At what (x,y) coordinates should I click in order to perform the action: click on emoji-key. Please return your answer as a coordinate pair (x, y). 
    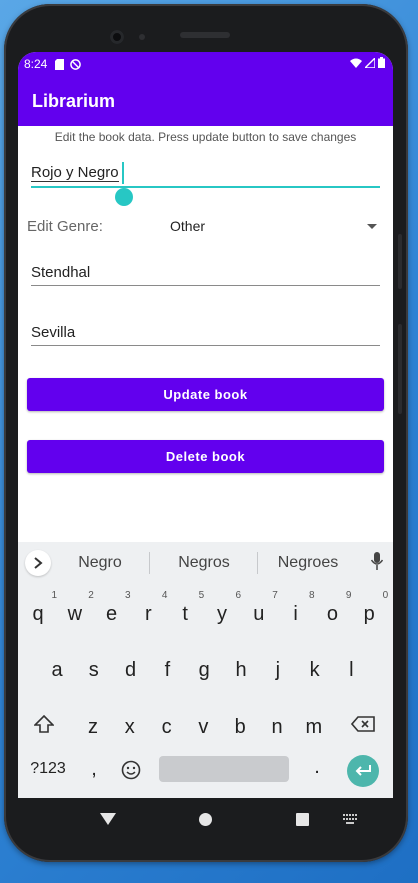
    Looking at the image, I should click on (131, 773).